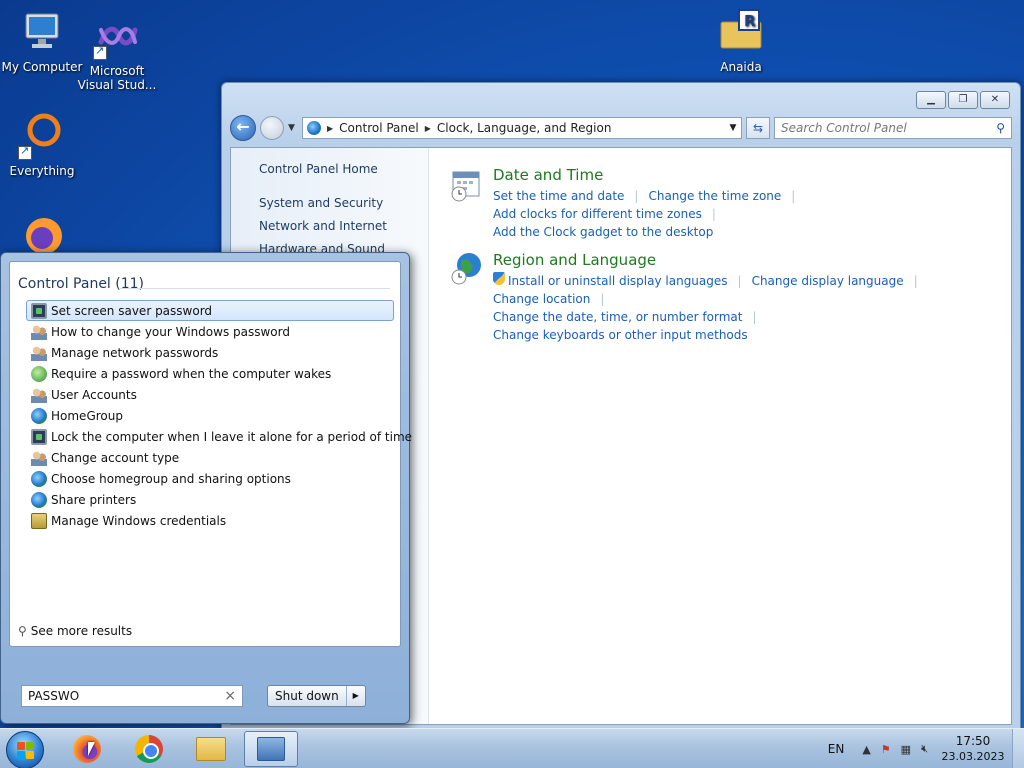  What do you see at coordinates (343, 169) in the screenshot?
I see `sidebar-item-control-panel-home: Control Panel Home` at bounding box center [343, 169].